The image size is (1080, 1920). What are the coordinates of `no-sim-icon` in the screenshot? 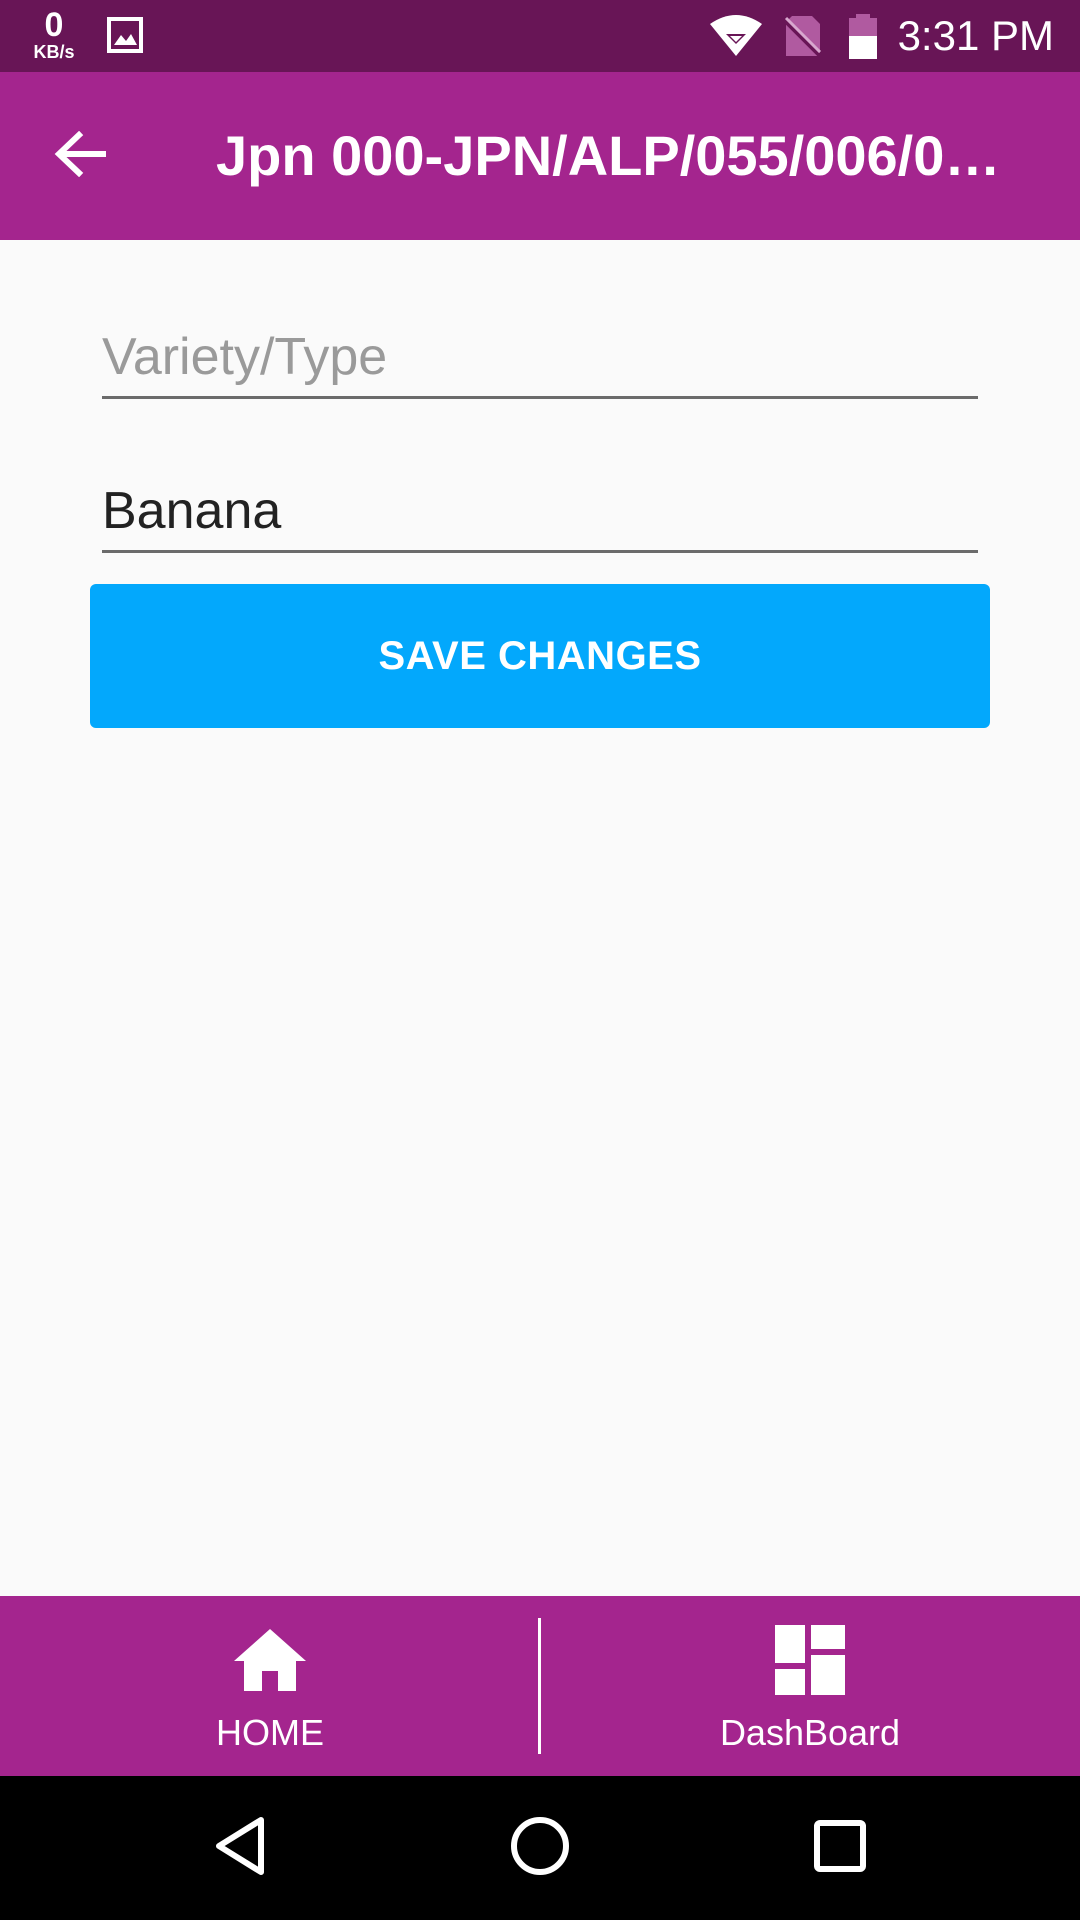 It's located at (802, 38).